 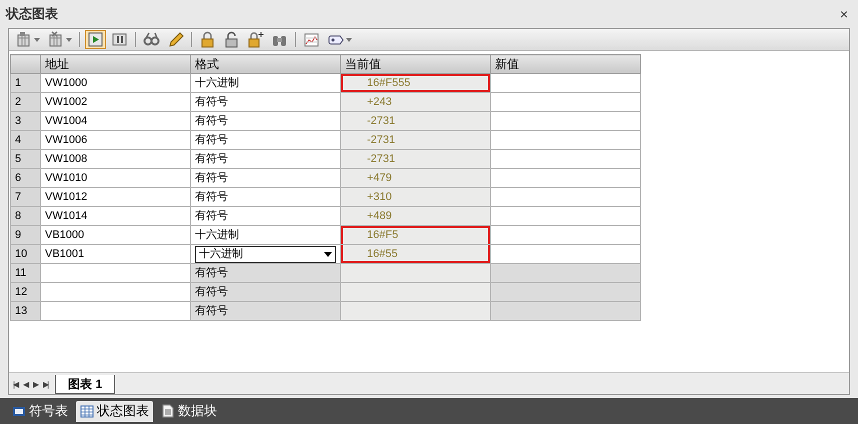 I want to click on row-number: 5, so click(x=25, y=159).